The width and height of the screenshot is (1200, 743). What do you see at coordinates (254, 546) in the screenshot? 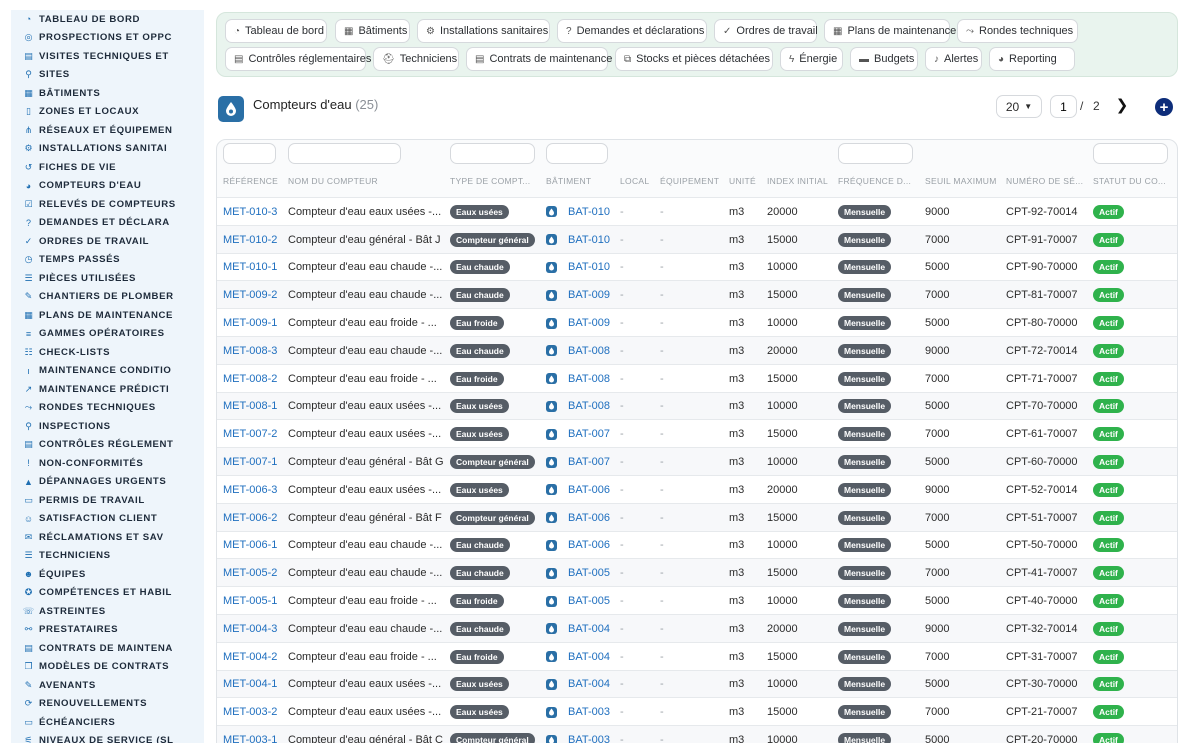
I see `reference-link: MET-006-1` at bounding box center [254, 546].